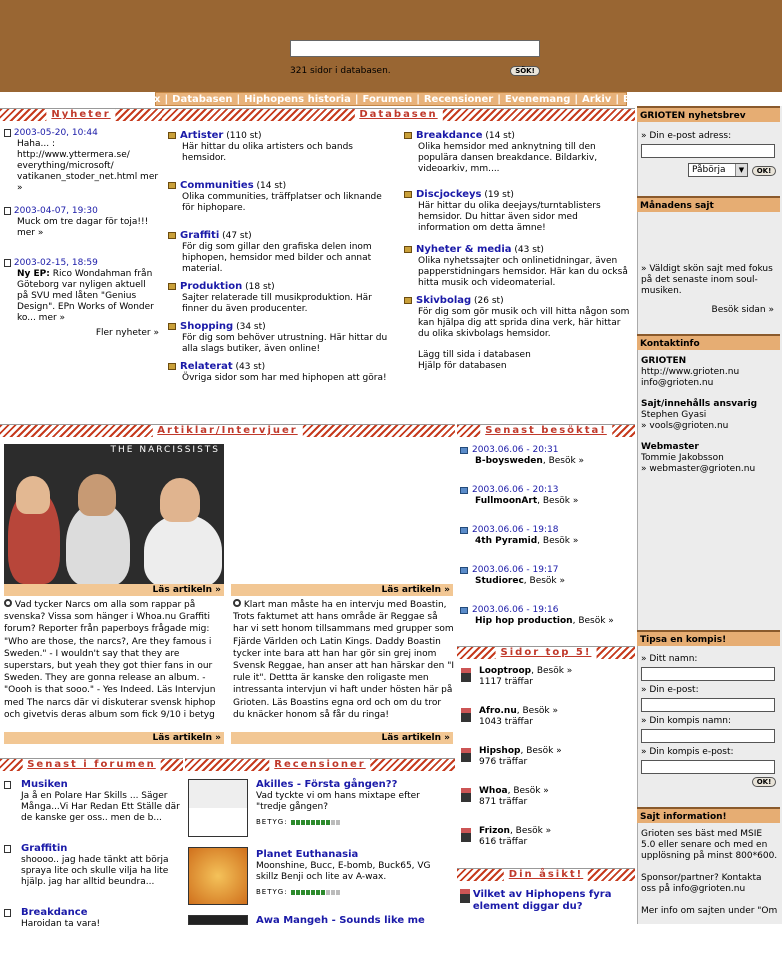  I want to click on category-link: Shopping, so click(206, 326).